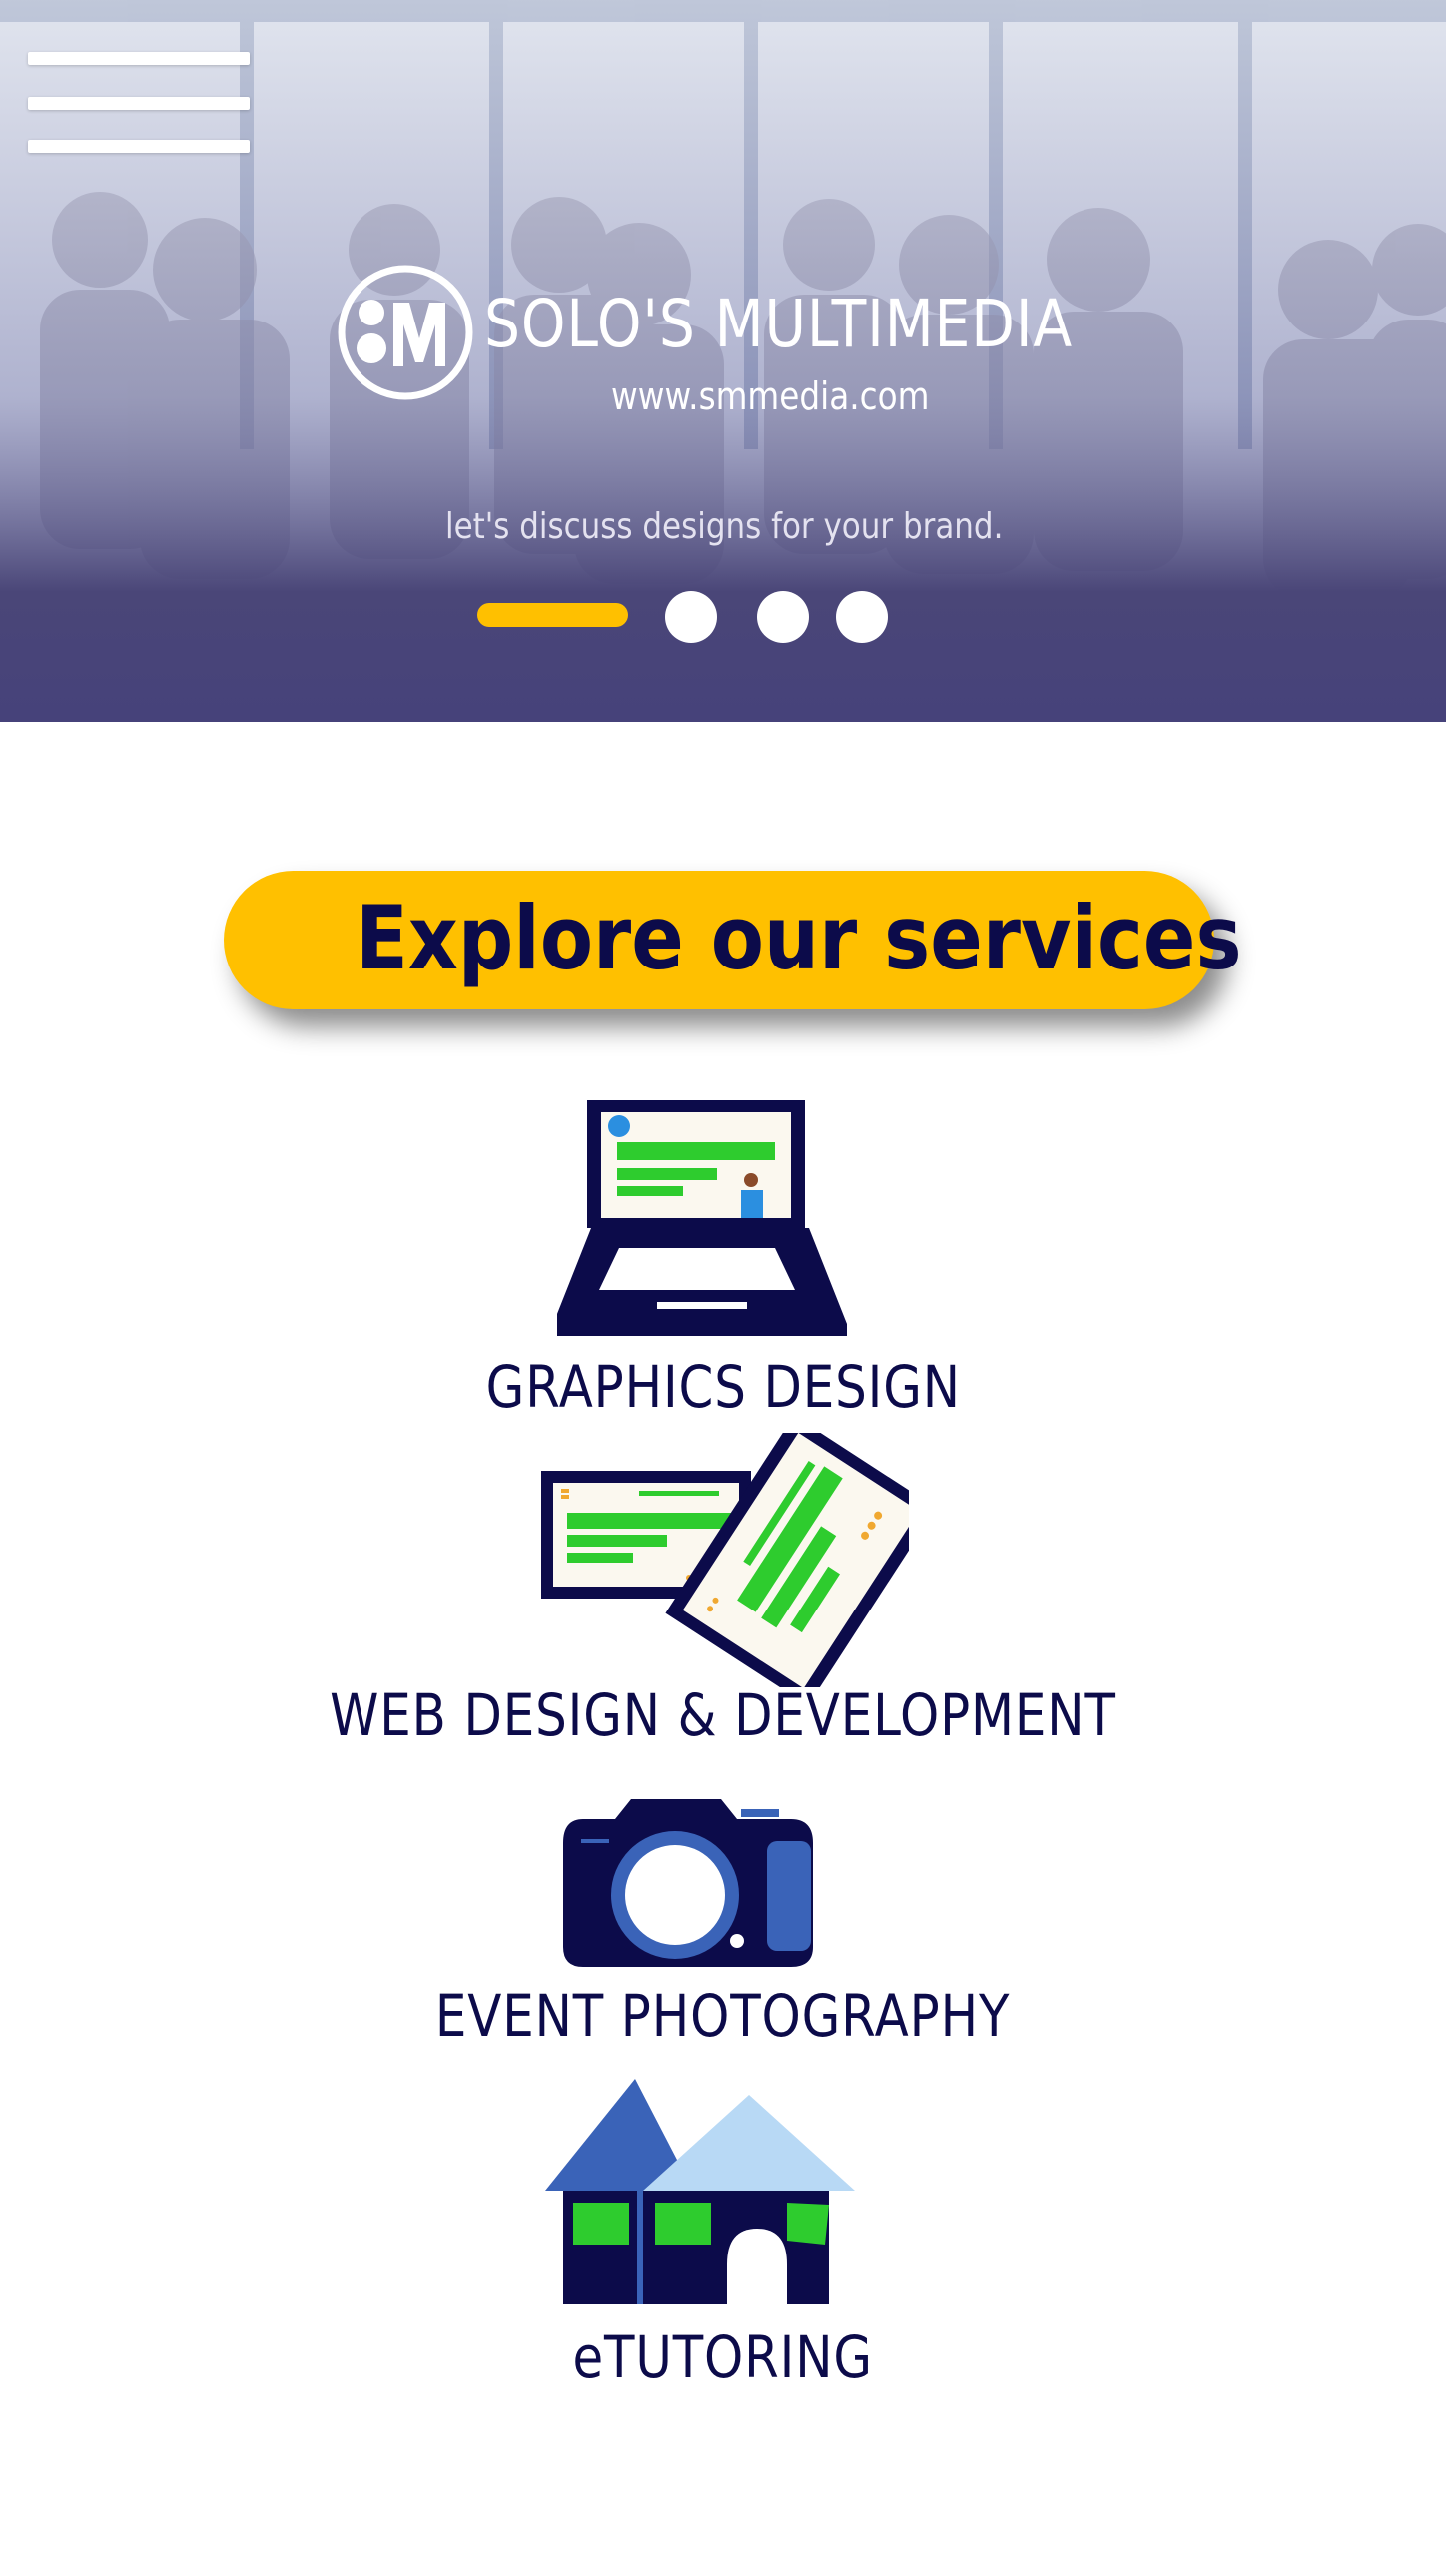 This screenshot has height=2576, width=1446. Describe the element at coordinates (724, 526) in the screenshot. I see `hero-tagline: let's discuss designs for your brand.` at that location.